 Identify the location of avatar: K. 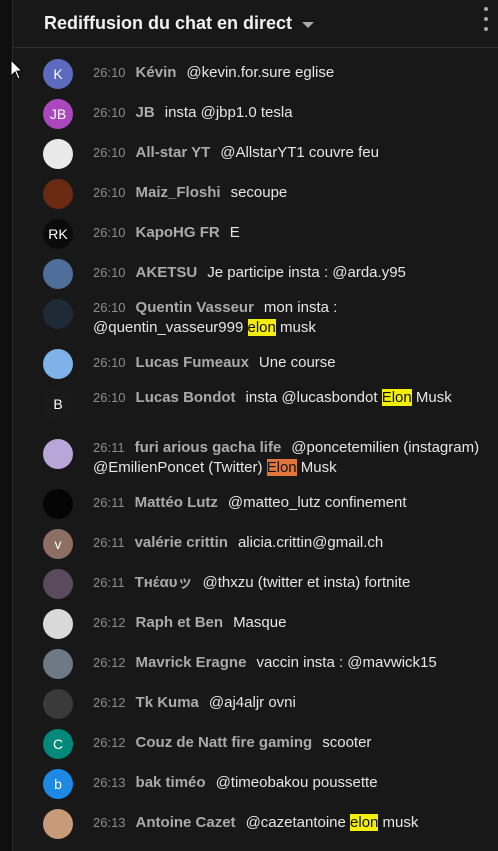
(58, 74).